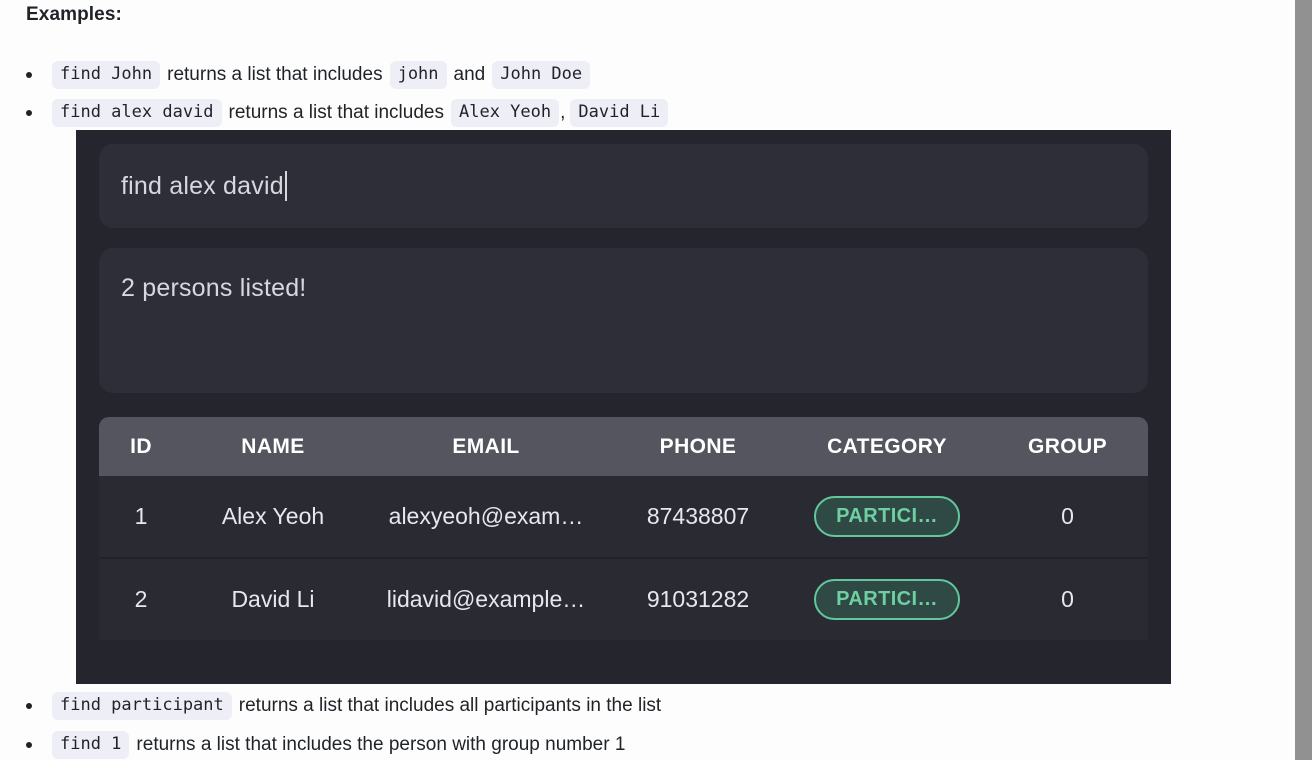 This screenshot has width=1312, height=760. Describe the element at coordinates (106, 75) in the screenshot. I see `code-chip-find-john: find John` at that location.